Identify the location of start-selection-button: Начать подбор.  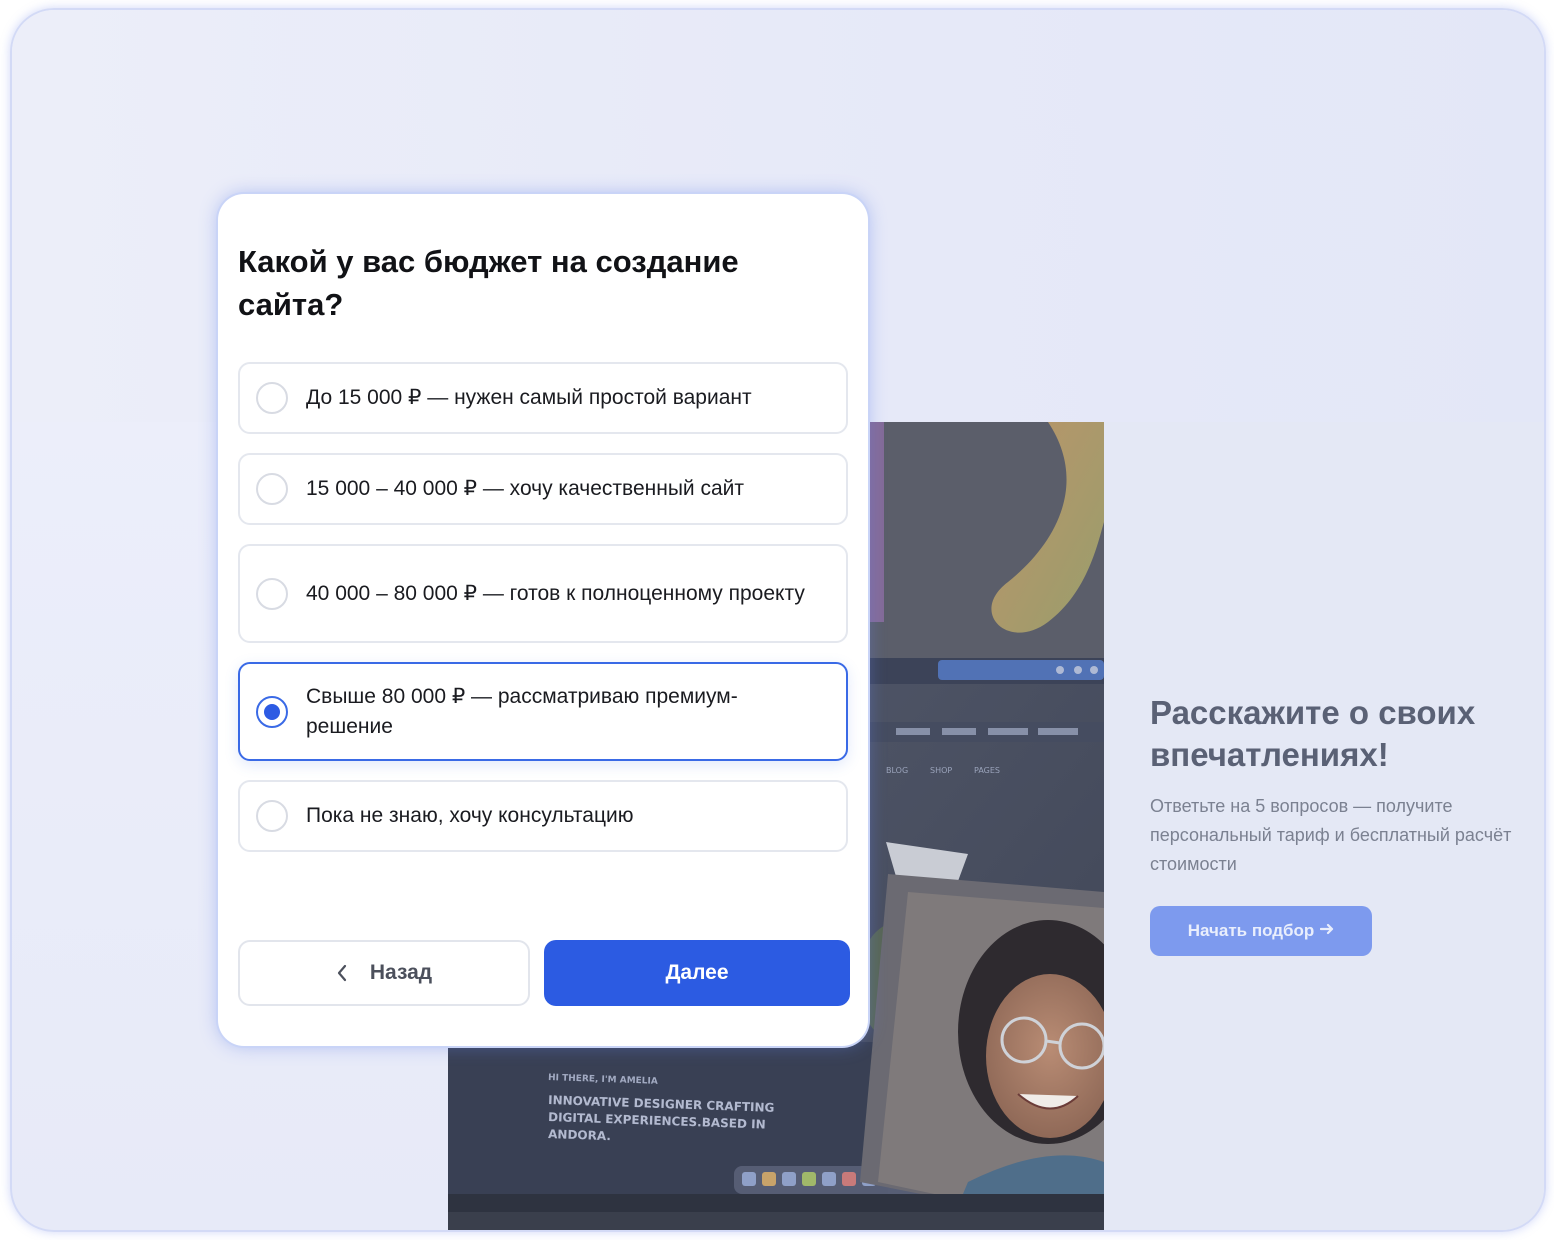
(1261, 931).